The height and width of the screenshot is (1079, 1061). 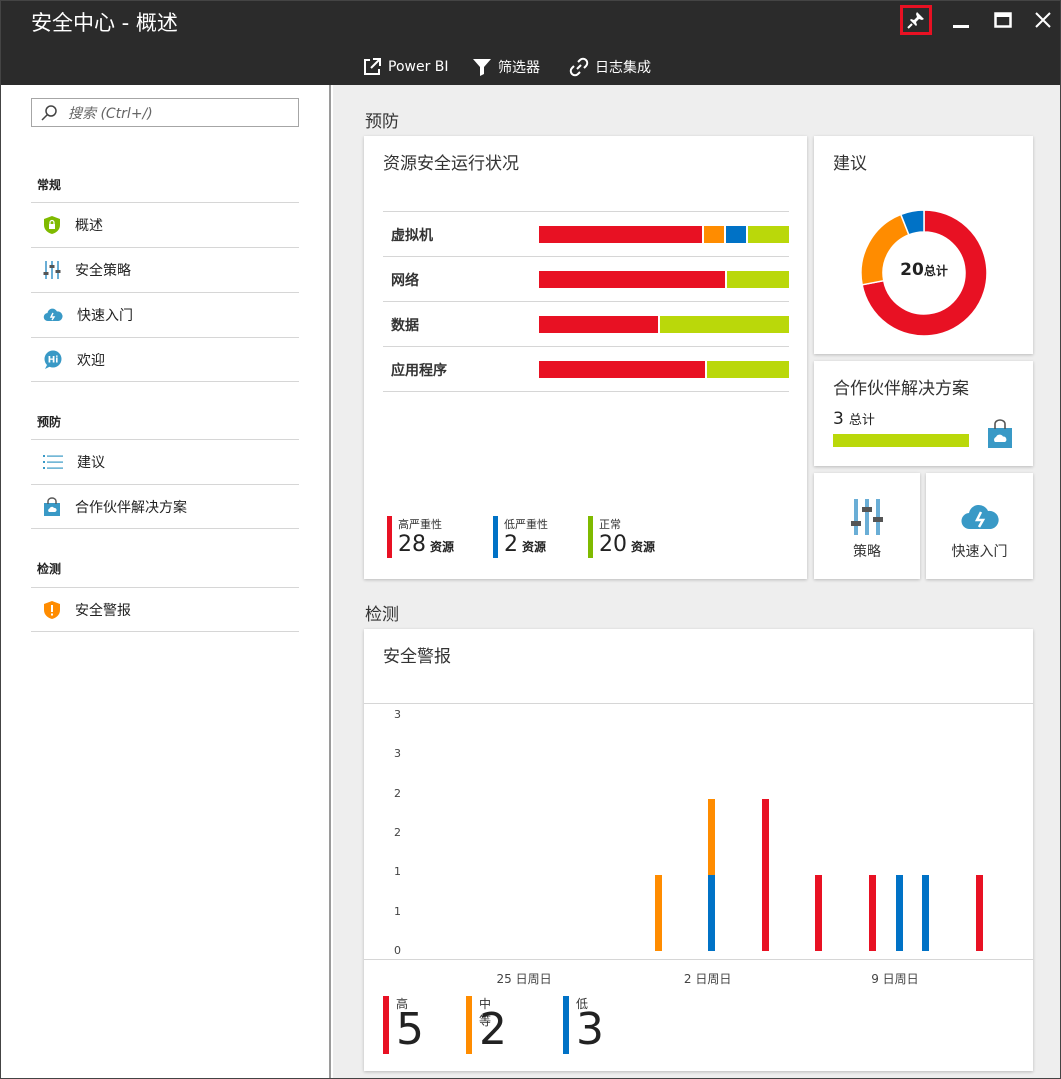 What do you see at coordinates (979, 552) in the screenshot?
I see `quickstart-tile-label: 快速入门` at bounding box center [979, 552].